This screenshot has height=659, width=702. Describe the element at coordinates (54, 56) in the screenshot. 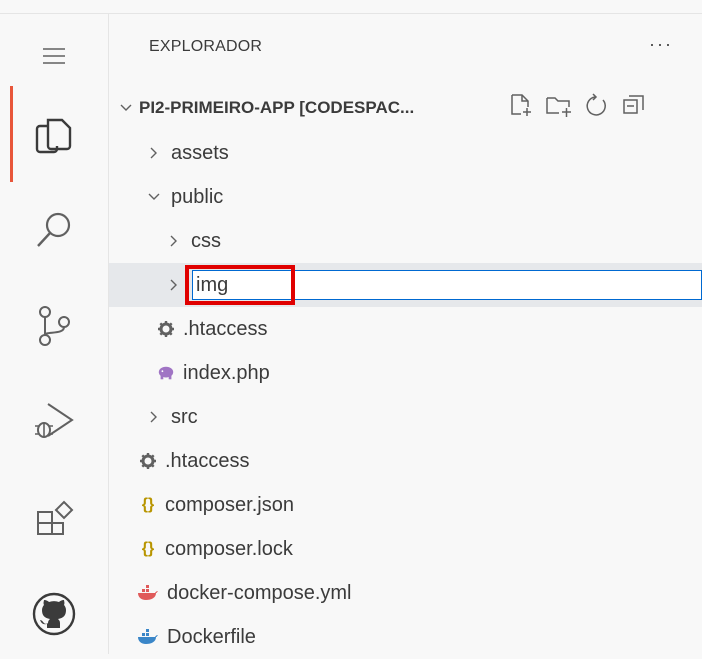

I see `menu-icon` at that location.